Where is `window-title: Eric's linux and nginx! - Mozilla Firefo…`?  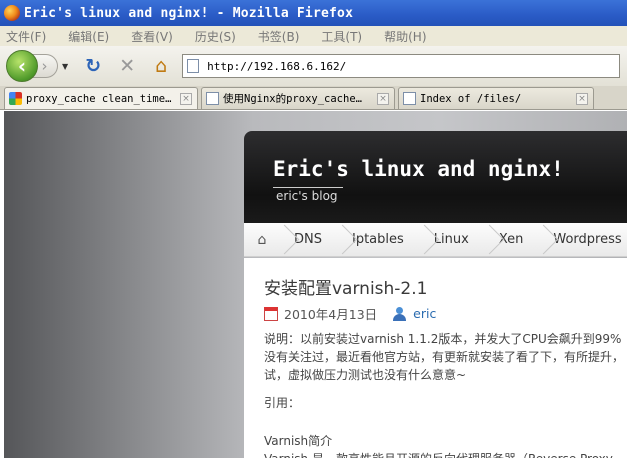
window-title: Eric's linux and nginx! - Mozilla Firefo… is located at coordinates (189, 13).